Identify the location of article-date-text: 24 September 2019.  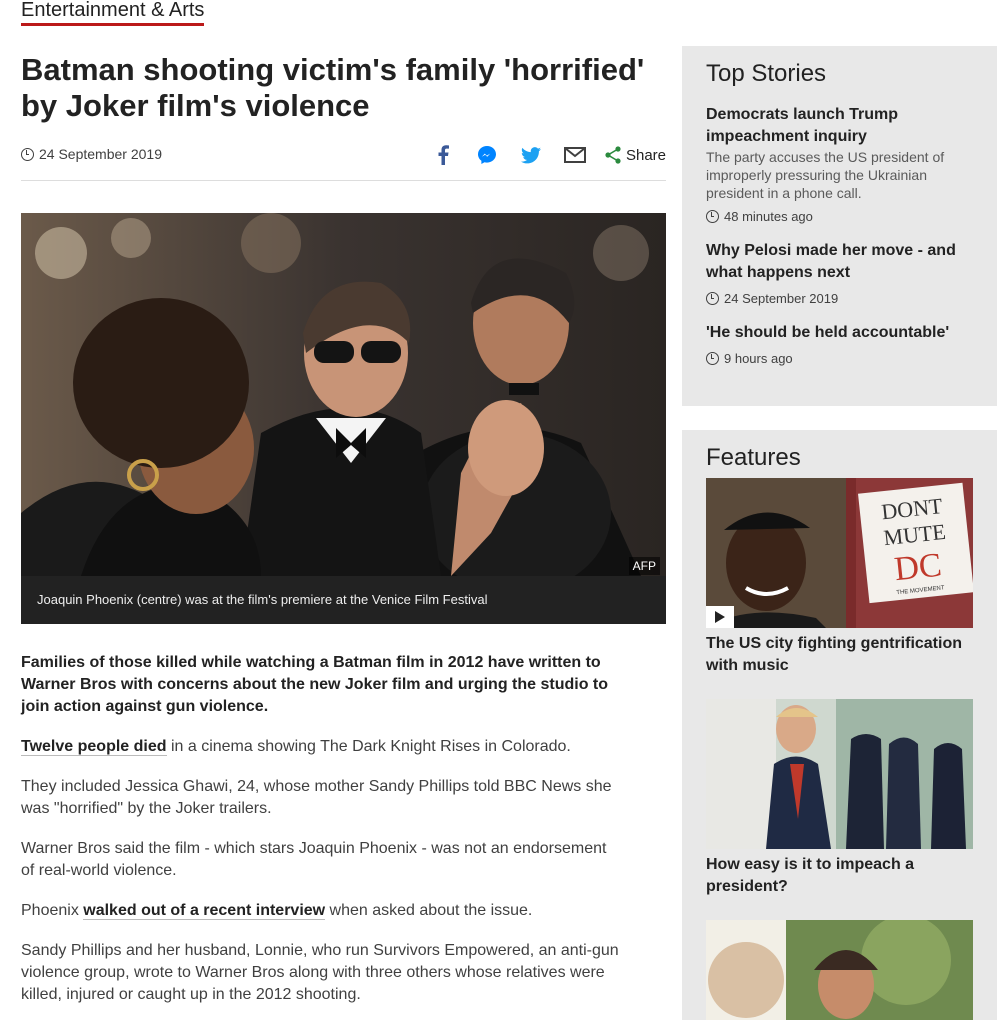
(100, 154).